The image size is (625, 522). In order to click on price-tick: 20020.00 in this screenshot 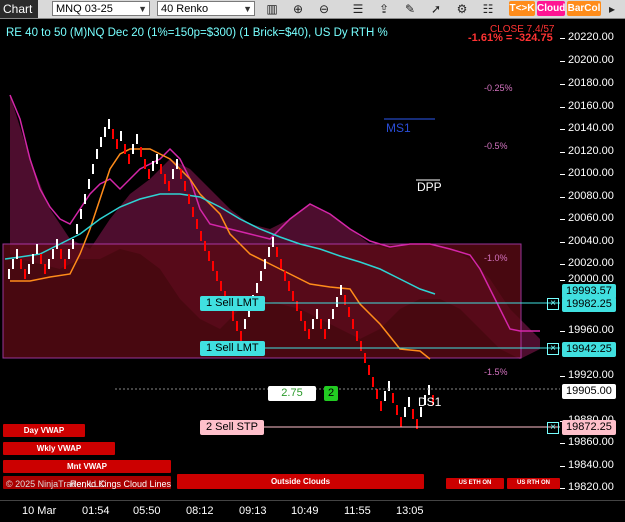, I will do `click(587, 263)`.